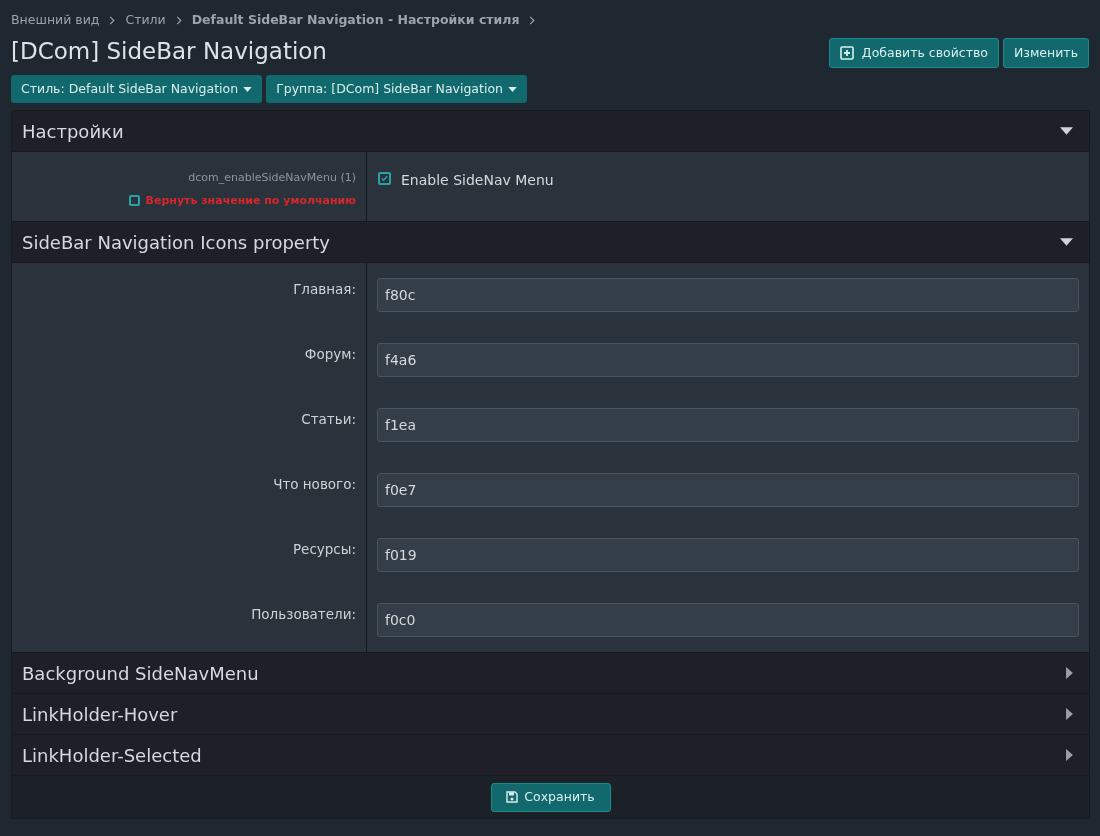  Describe the element at coordinates (396, 89) in the screenshot. I see `filter-dropdown: Группа: [DCom] SideBar Navigation` at that location.